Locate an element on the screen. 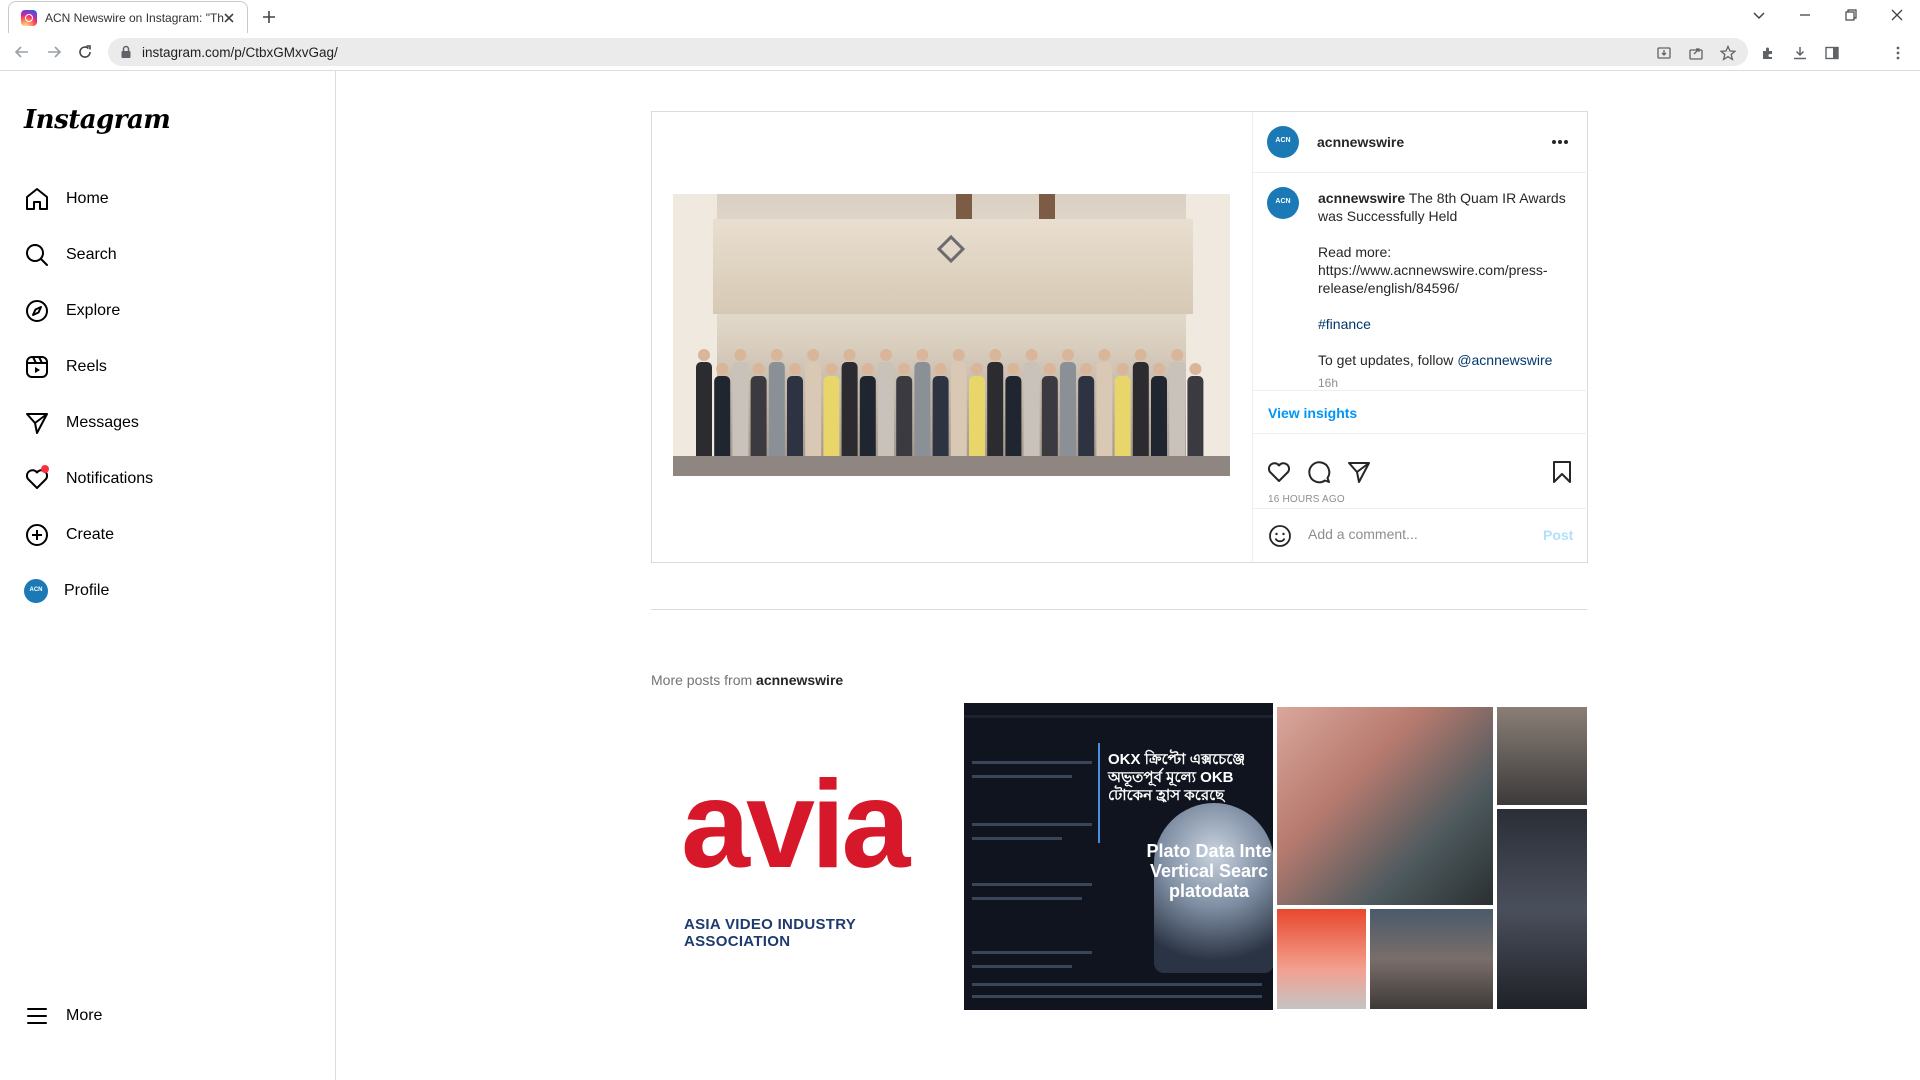  like-icon is located at coordinates (1279, 472).